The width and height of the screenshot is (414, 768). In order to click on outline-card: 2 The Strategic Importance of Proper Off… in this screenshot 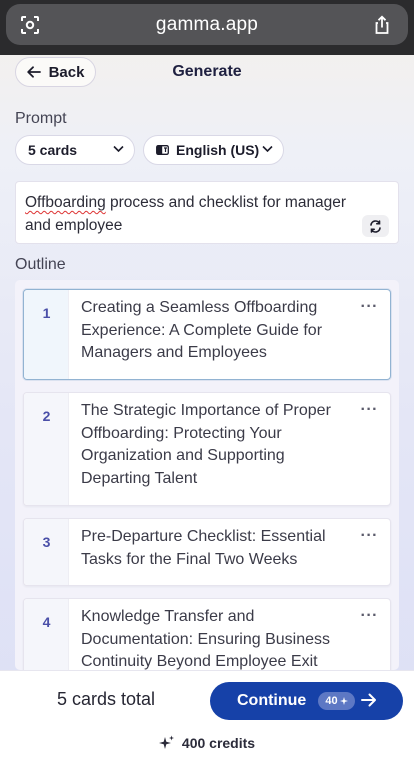, I will do `click(207, 449)`.